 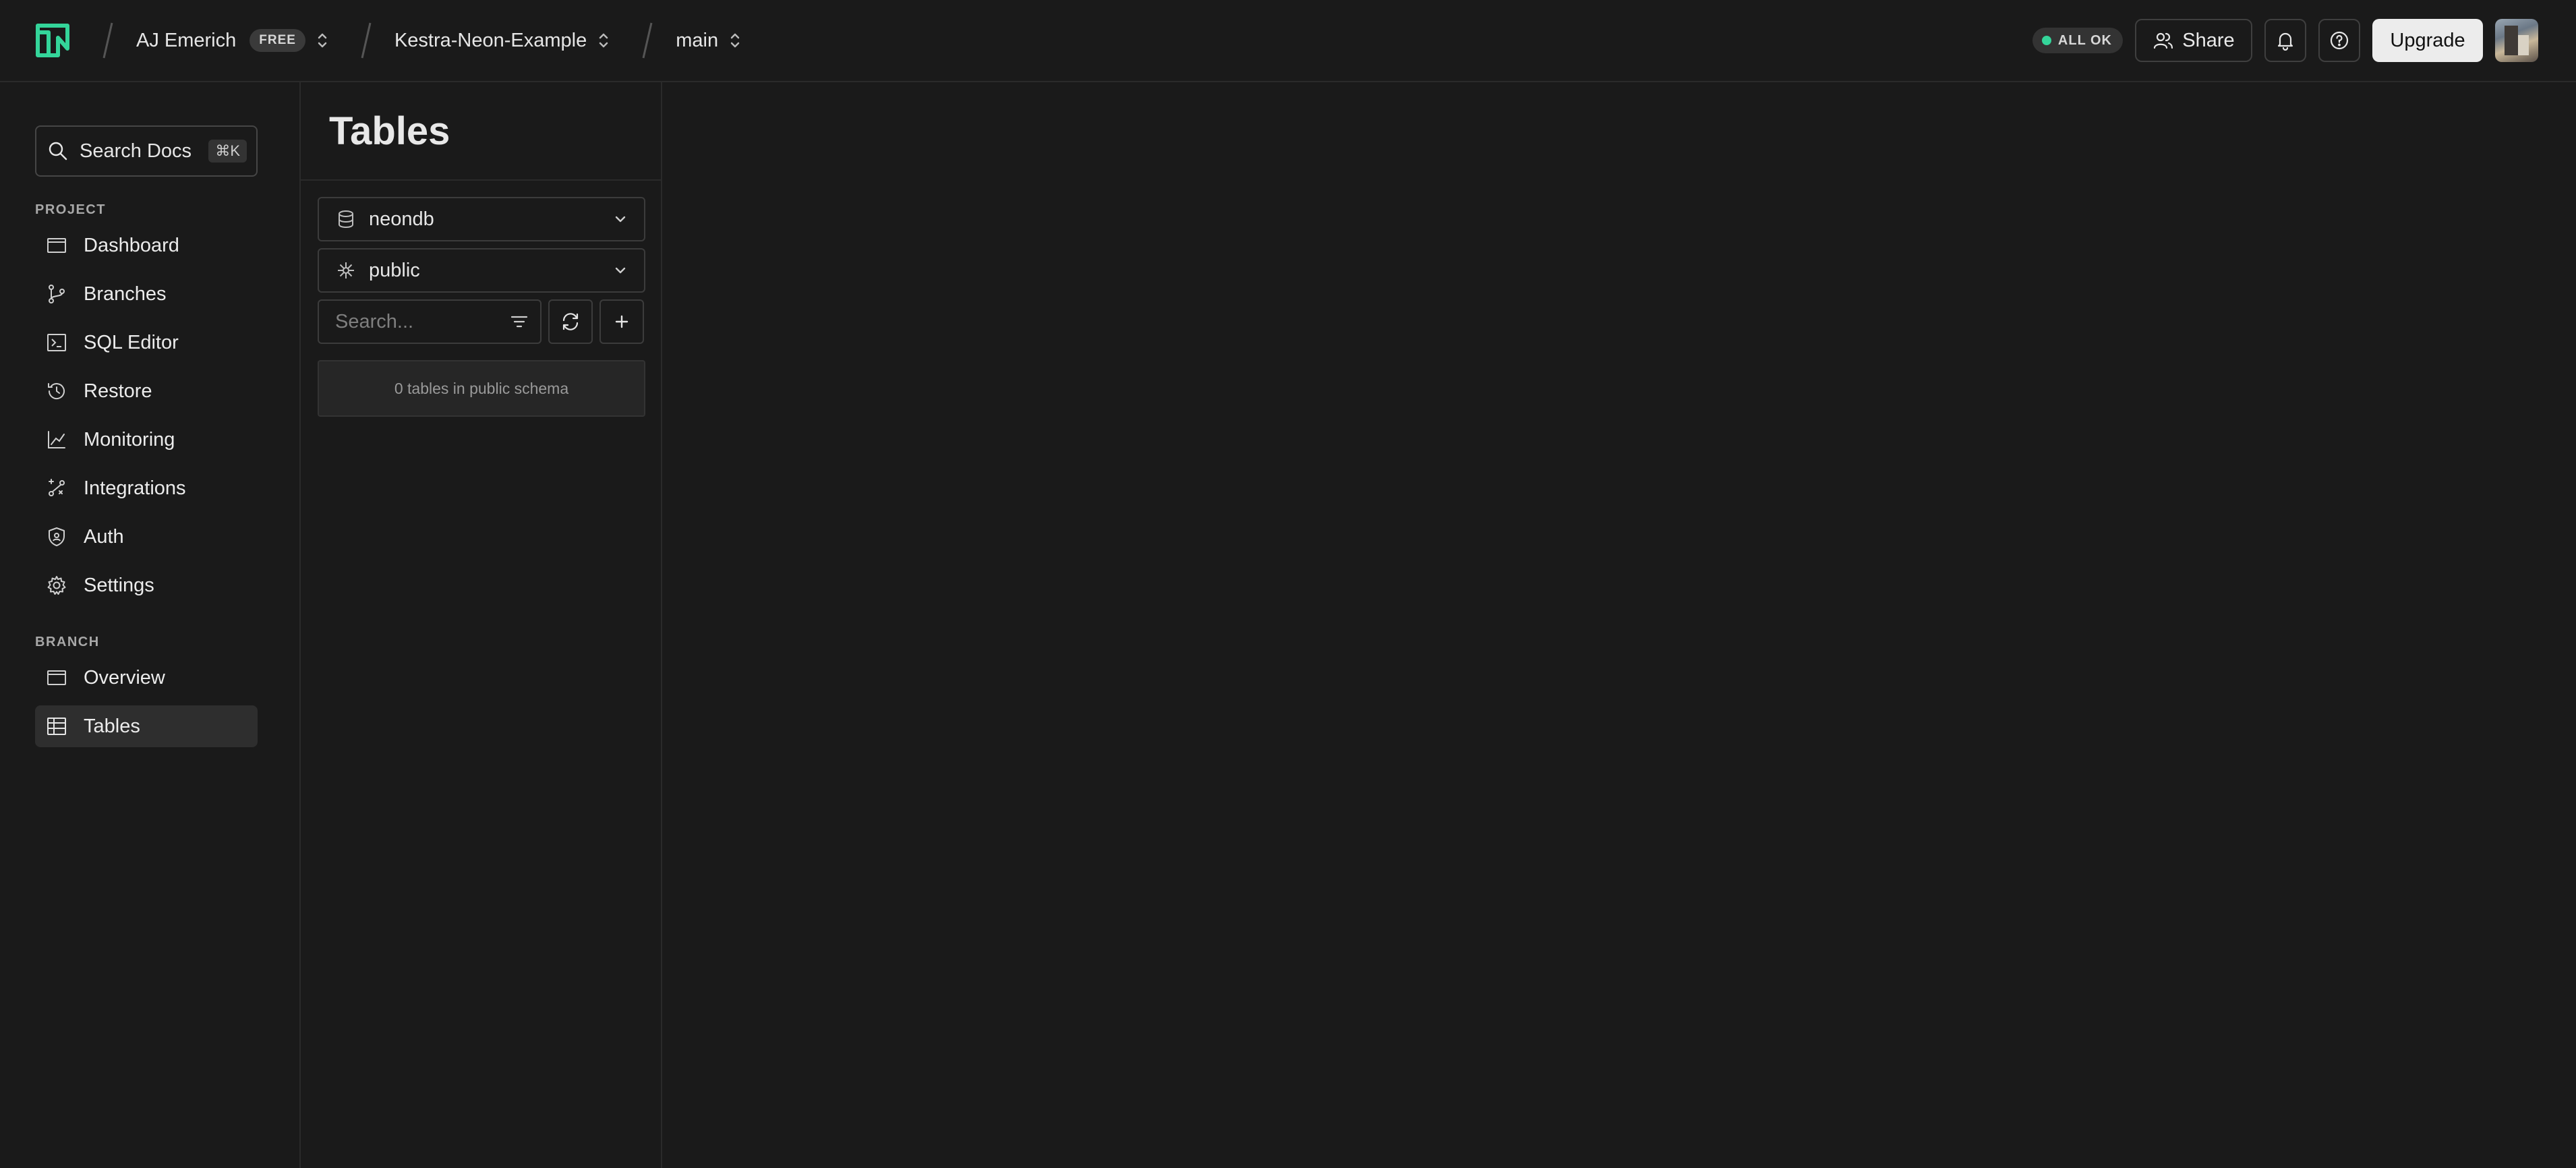 I want to click on help-circle-icon, so click(x=2339, y=41).